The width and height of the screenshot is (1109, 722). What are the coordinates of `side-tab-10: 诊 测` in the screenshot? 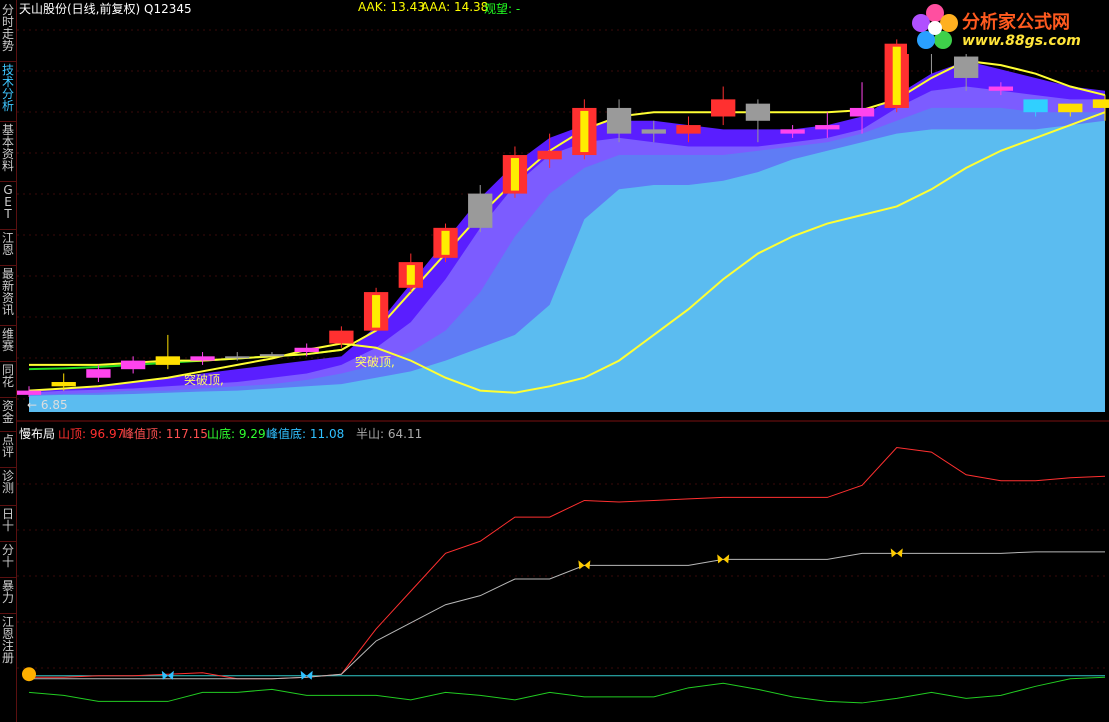 It's located at (8, 482).